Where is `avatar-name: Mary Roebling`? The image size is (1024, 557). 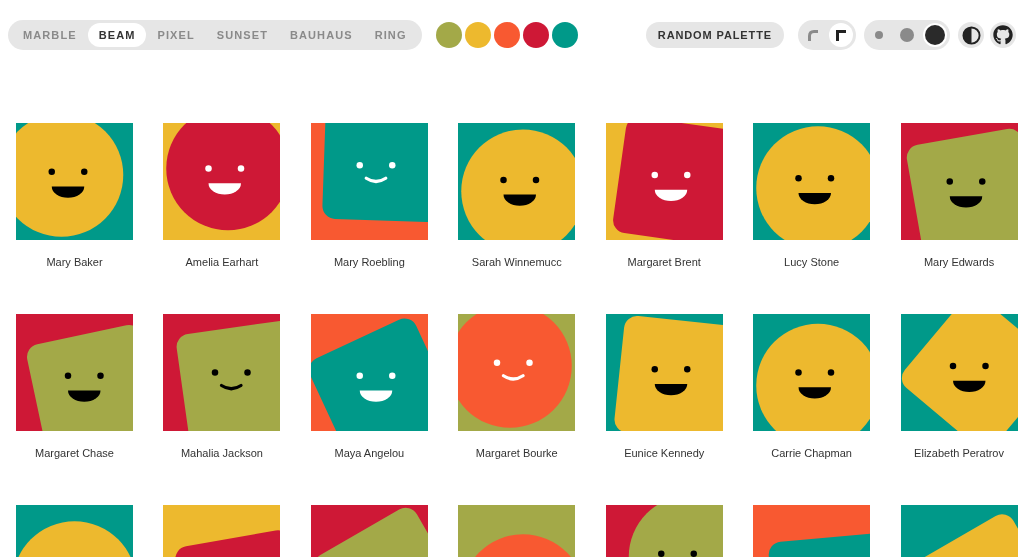
avatar-name: Mary Roebling is located at coordinates (369, 262).